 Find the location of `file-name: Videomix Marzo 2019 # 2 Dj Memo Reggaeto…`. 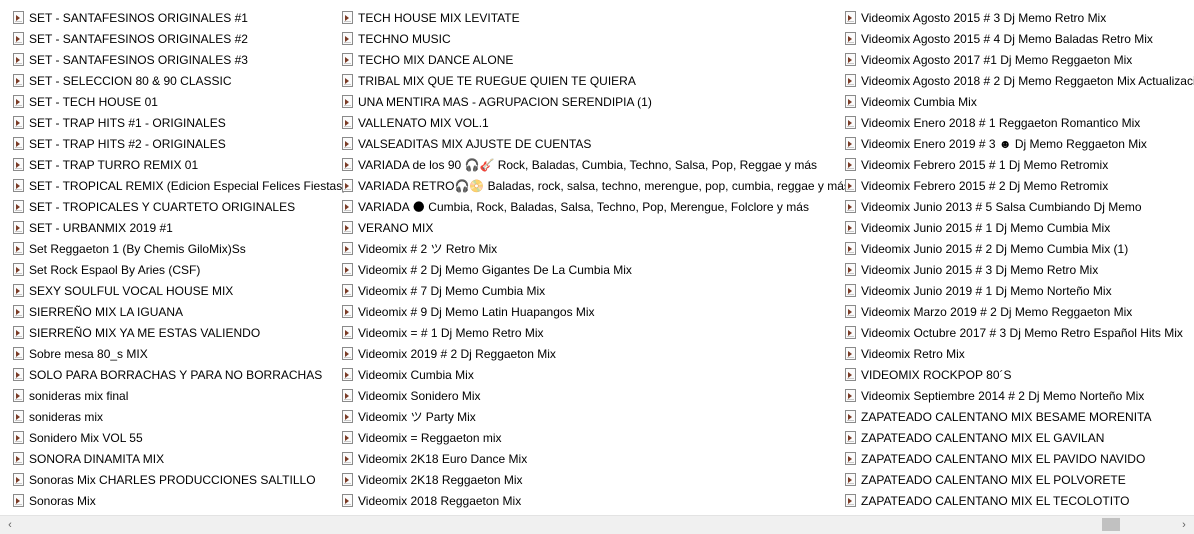

file-name: Videomix Marzo 2019 # 2 Dj Memo Reggaeto… is located at coordinates (997, 311).